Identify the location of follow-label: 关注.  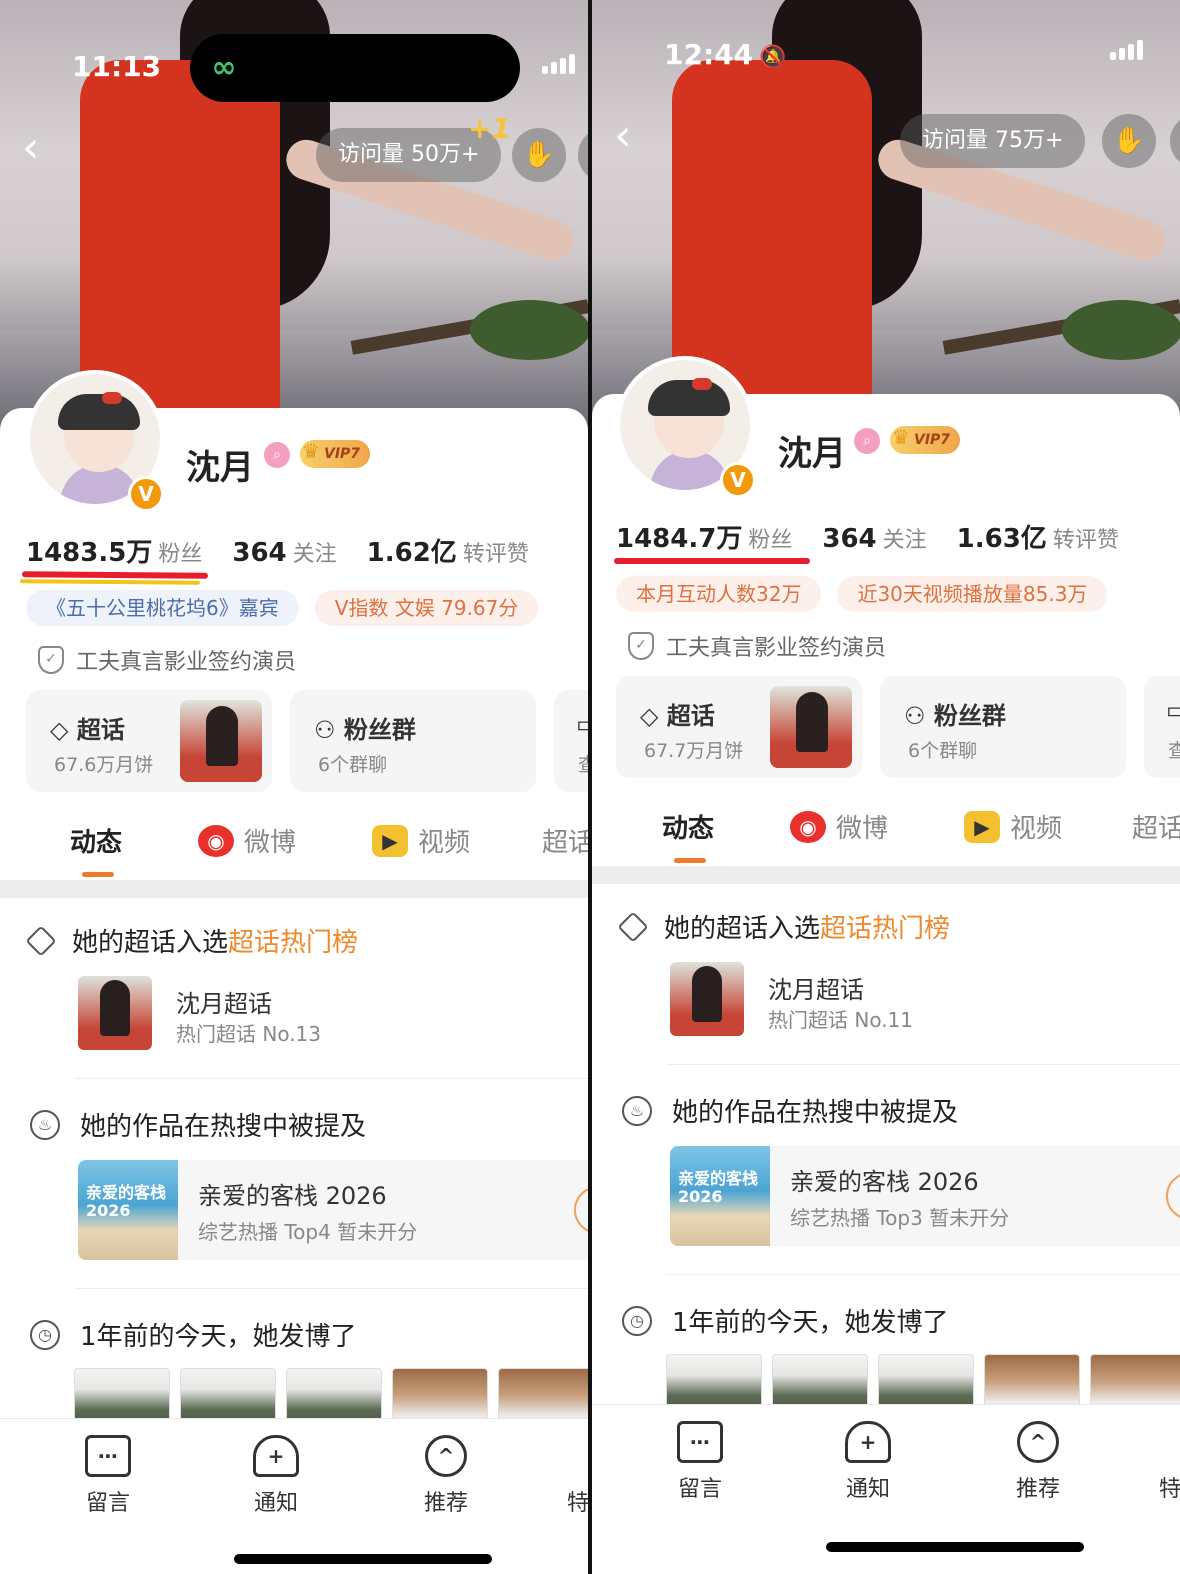
(904, 540).